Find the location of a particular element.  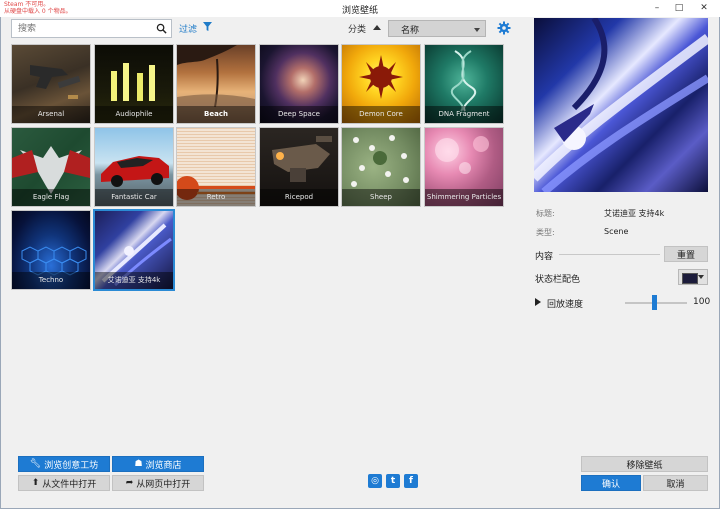

browse-store-label: 浏览商店 is located at coordinates (163, 465).